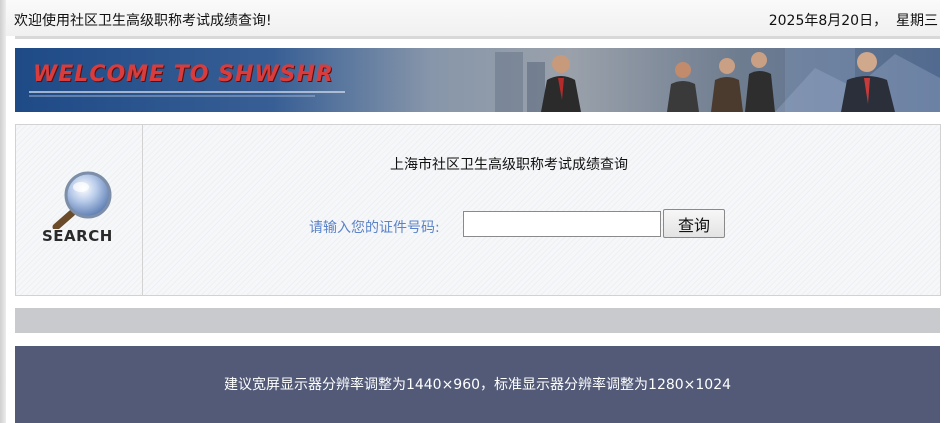  Describe the element at coordinates (374, 228) in the screenshot. I see `id-number-label: 请输入您的证件号码:` at that location.